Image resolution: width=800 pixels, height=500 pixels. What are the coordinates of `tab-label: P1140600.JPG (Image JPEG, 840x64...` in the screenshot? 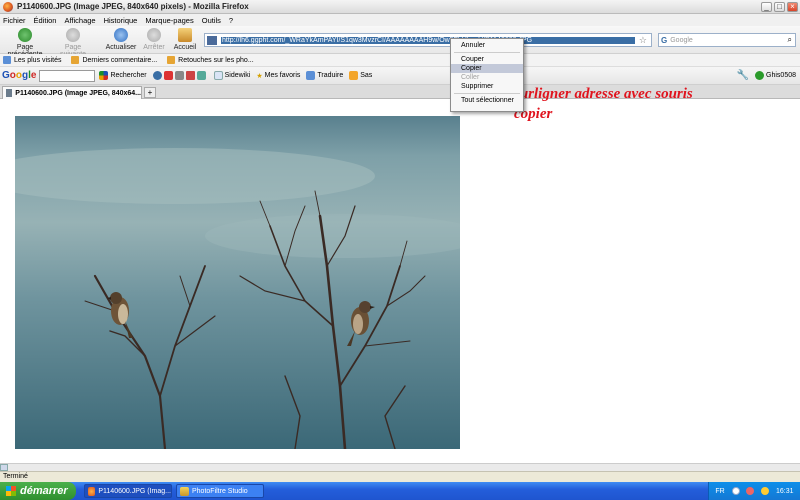 It's located at (78, 93).